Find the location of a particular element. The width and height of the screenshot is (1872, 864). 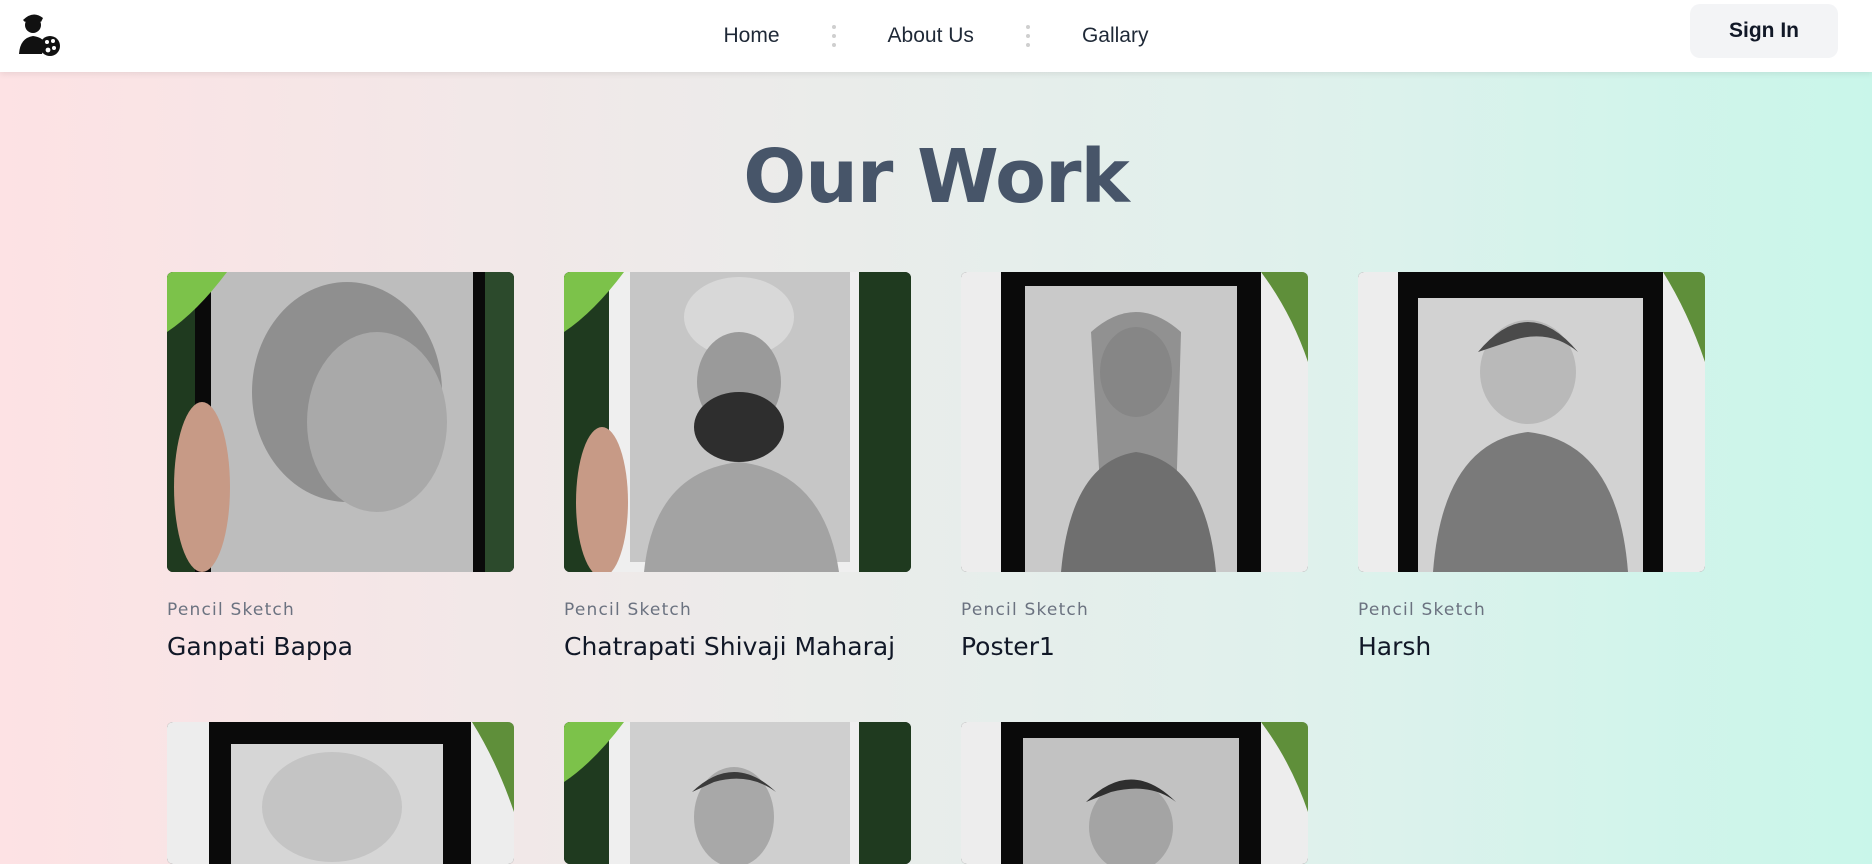

work-card: Pencil Sketch Poster1 is located at coordinates (1134, 466).